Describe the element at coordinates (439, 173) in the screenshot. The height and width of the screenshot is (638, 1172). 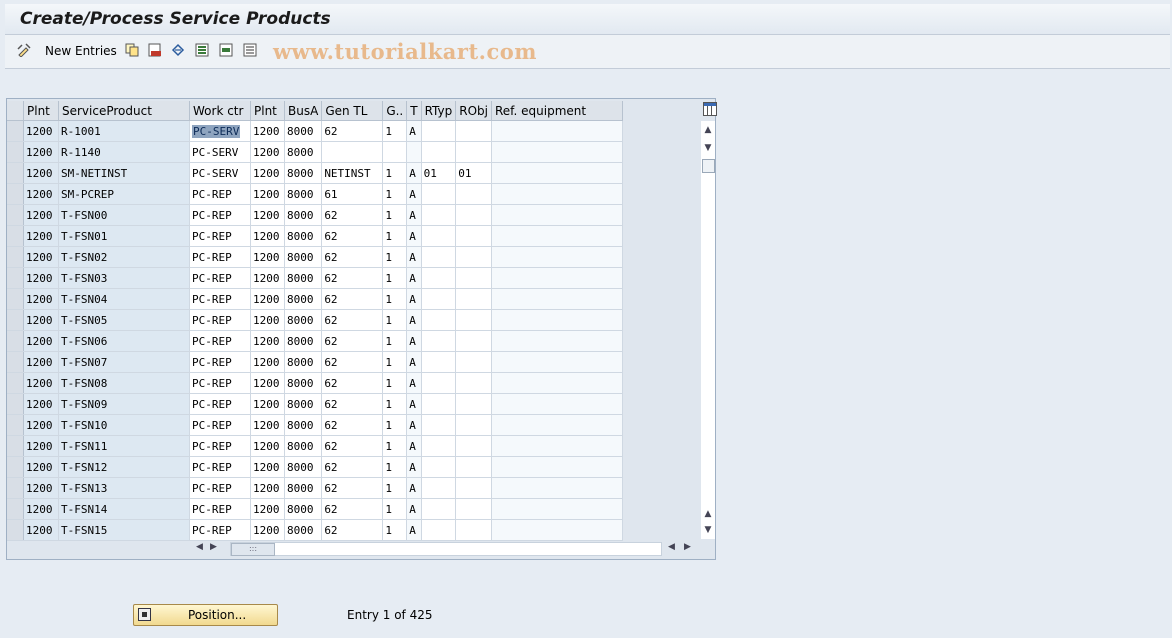
I see `cell-rtyp: 01` at that location.